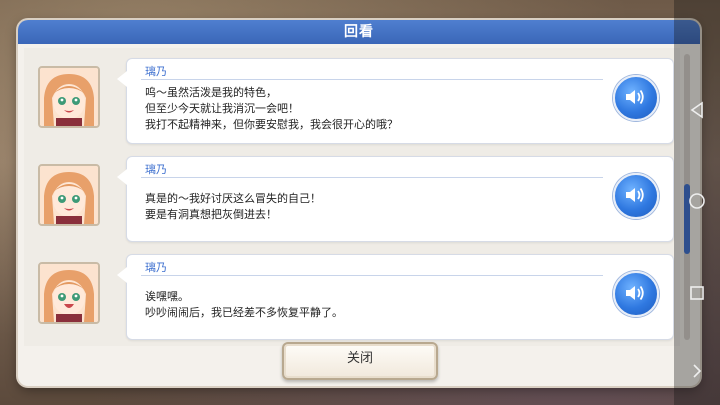 The height and width of the screenshot is (405, 720). What do you see at coordinates (233, 198) in the screenshot?
I see `dialogue-line: 真是的～我好讨厌这么冒失的自己！` at bounding box center [233, 198].